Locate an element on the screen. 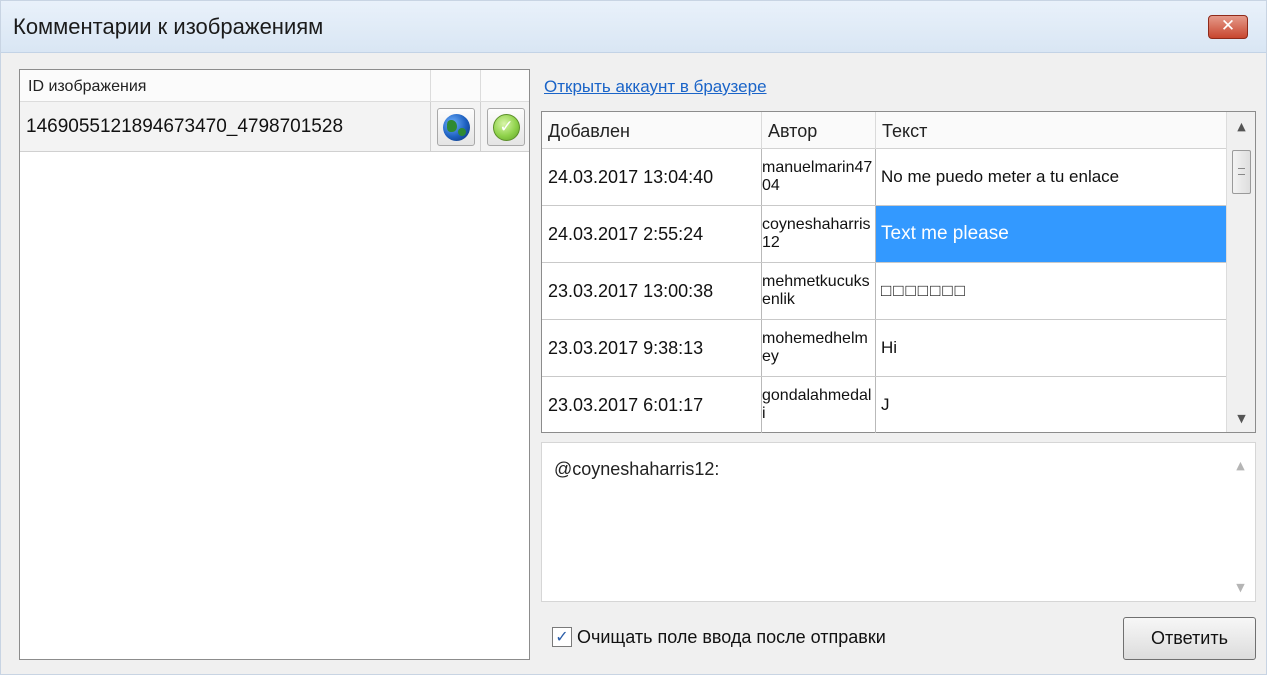  comment-author: mohemedhelmey is located at coordinates (815, 347).